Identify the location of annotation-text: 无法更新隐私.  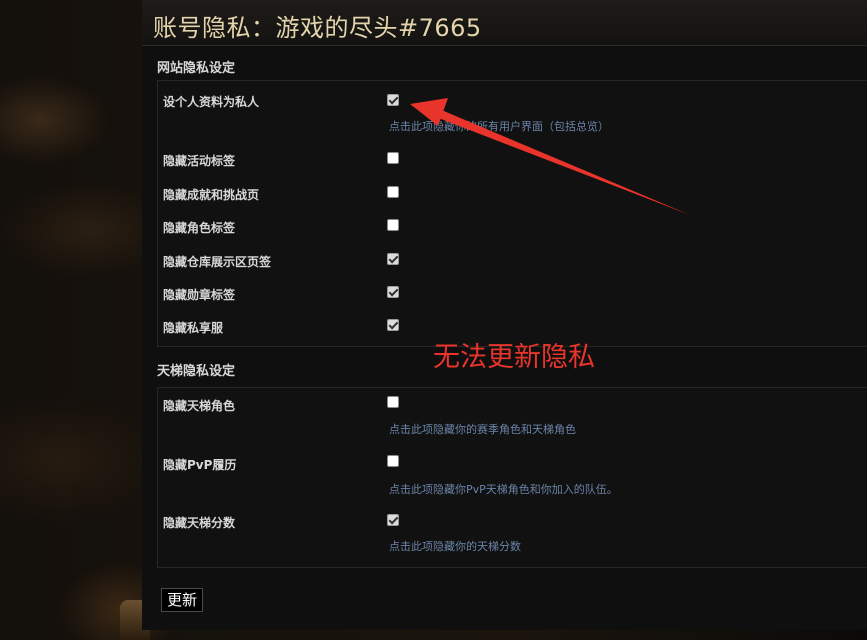
(514, 357).